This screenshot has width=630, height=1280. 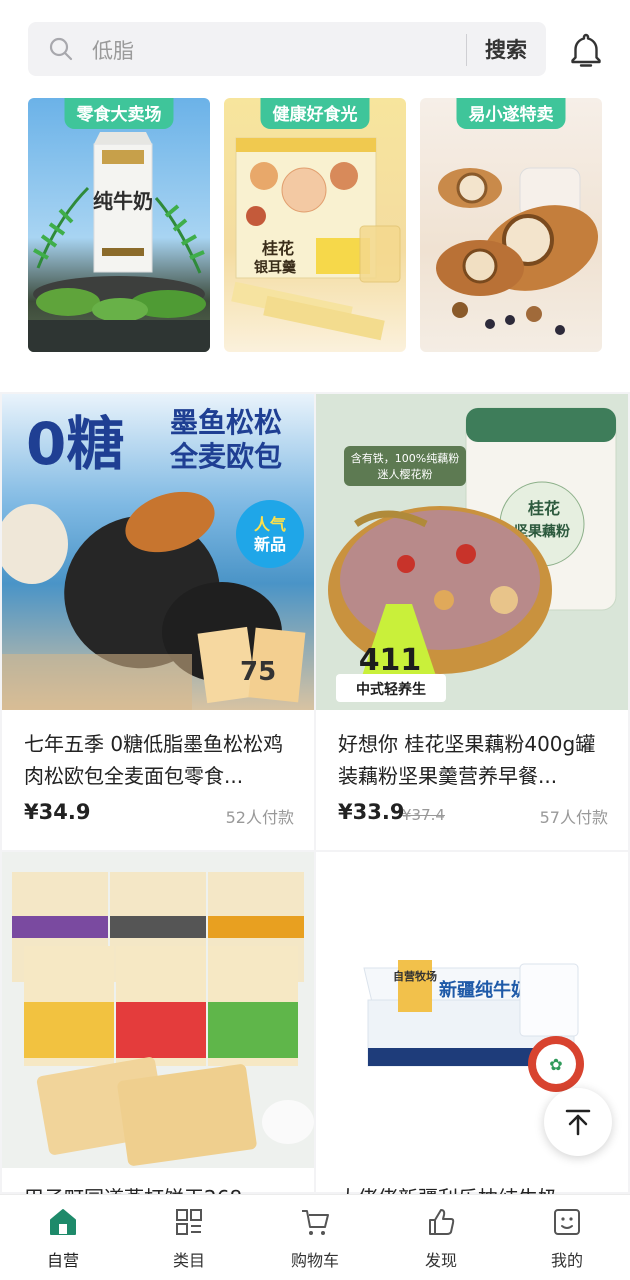 What do you see at coordinates (586, 50) in the screenshot?
I see `bell-icon` at bounding box center [586, 50].